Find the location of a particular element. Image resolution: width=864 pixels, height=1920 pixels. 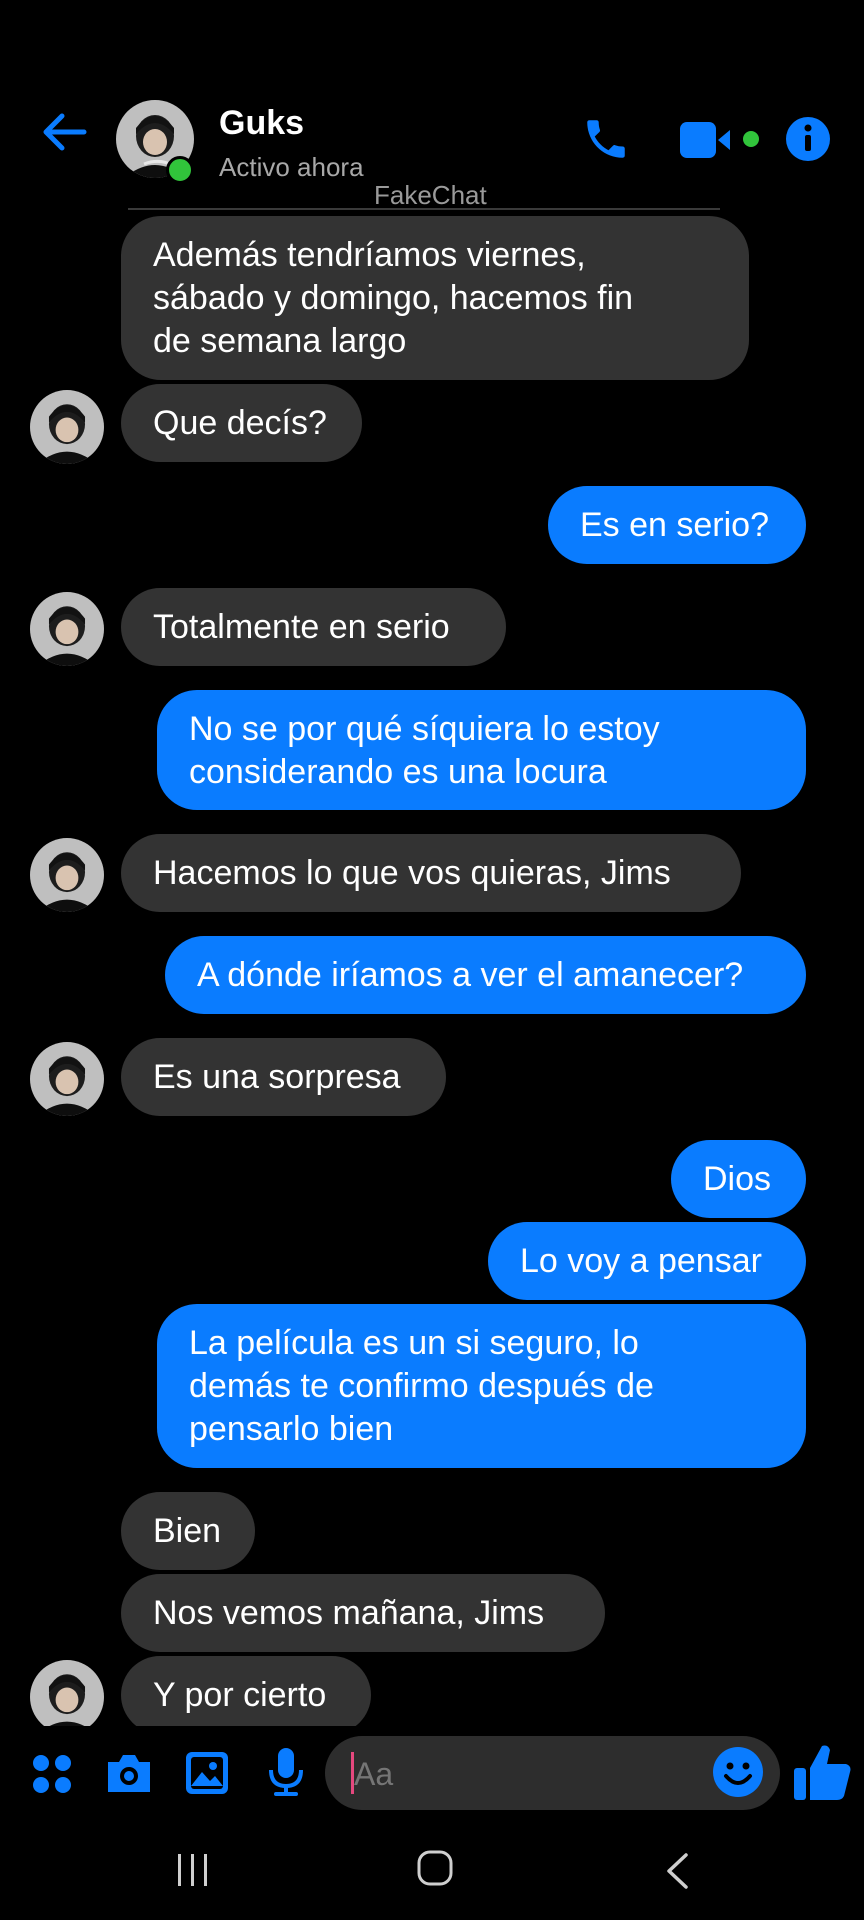

online-status-dot is located at coordinates (180, 170).